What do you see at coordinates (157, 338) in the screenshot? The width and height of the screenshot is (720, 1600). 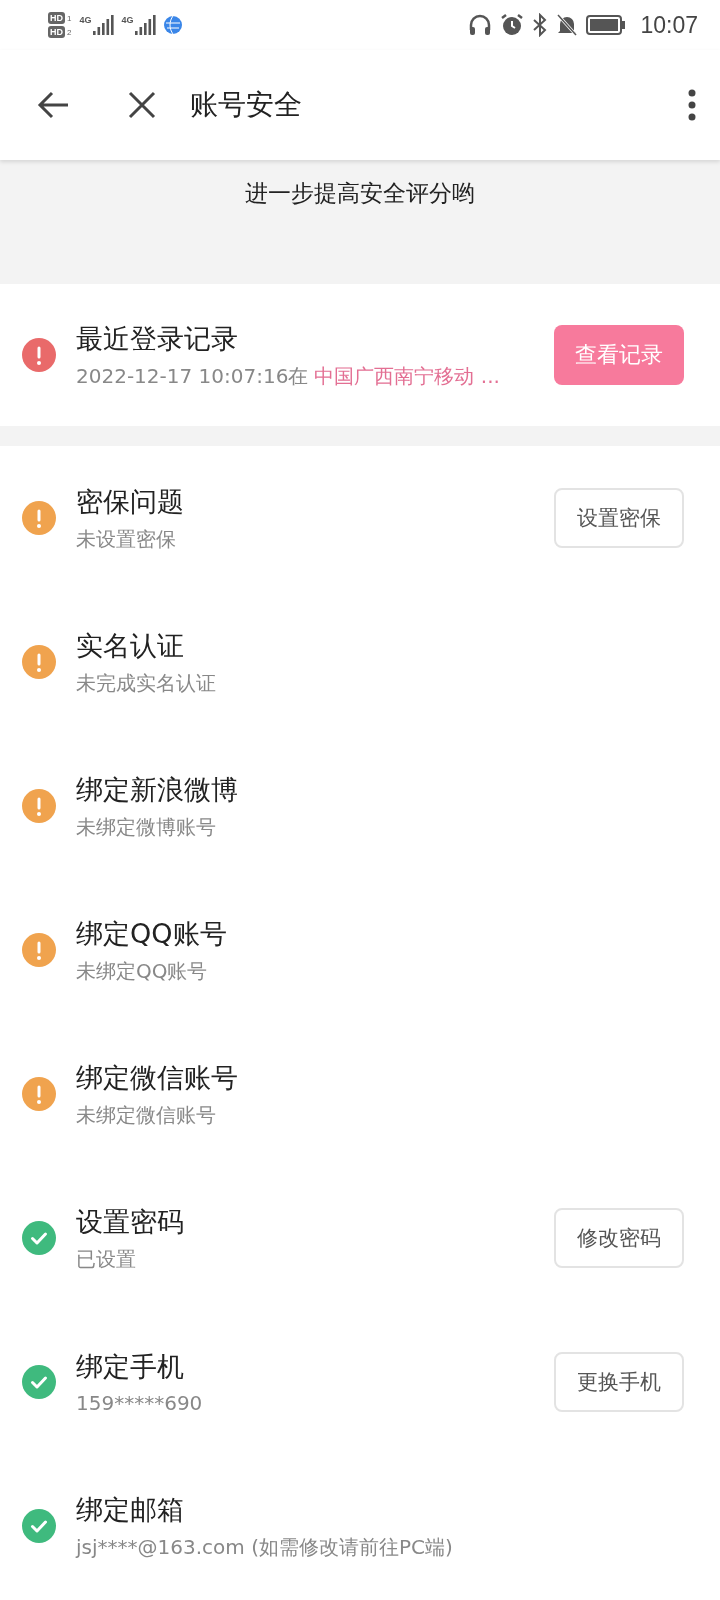 I see `item-title: 最近登录记录` at bounding box center [157, 338].